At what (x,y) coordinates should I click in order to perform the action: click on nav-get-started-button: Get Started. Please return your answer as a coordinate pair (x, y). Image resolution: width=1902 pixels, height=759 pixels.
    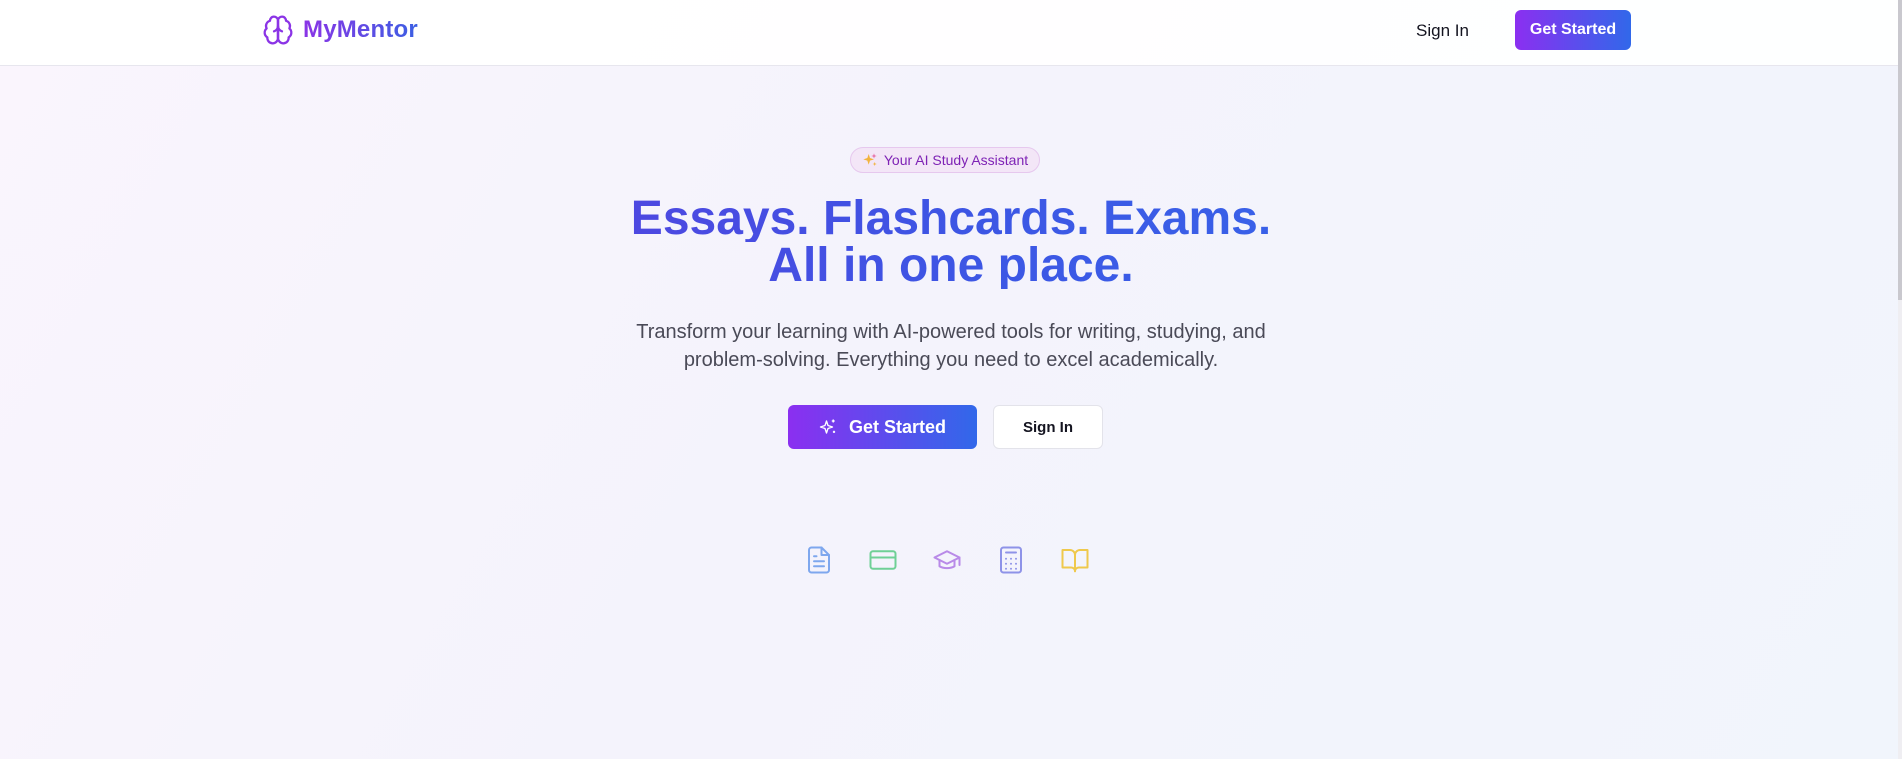
    Looking at the image, I should click on (1573, 30).